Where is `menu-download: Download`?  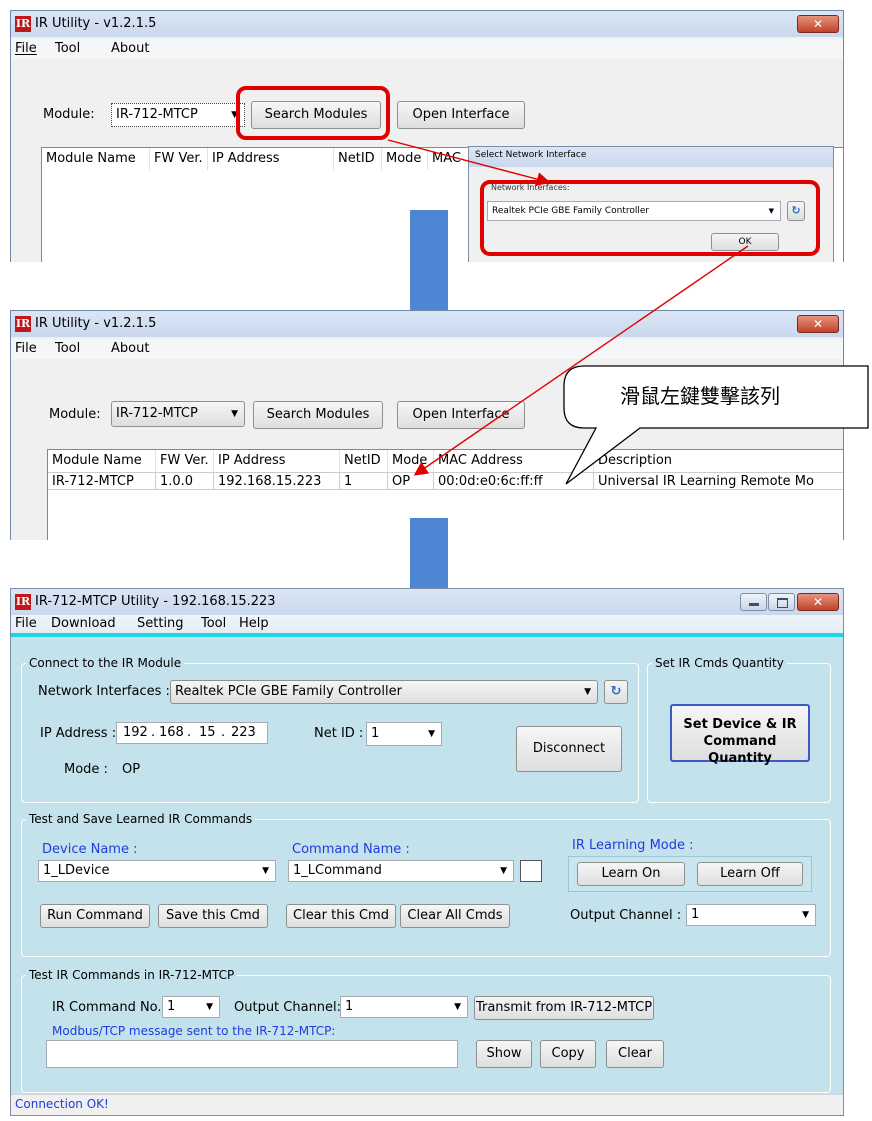 menu-download: Download is located at coordinates (83, 624).